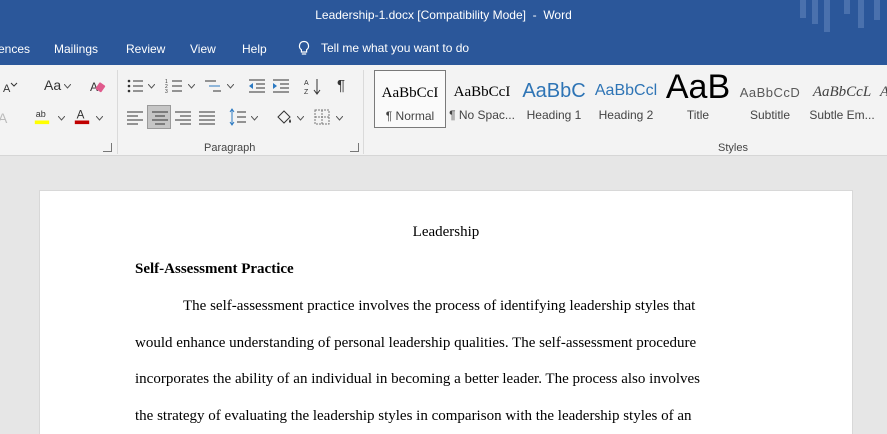 This screenshot has height=434, width=887. Describe the element at coordinates (313, 86) in the screenshot. I see `sort-icon: AZ` at that location.